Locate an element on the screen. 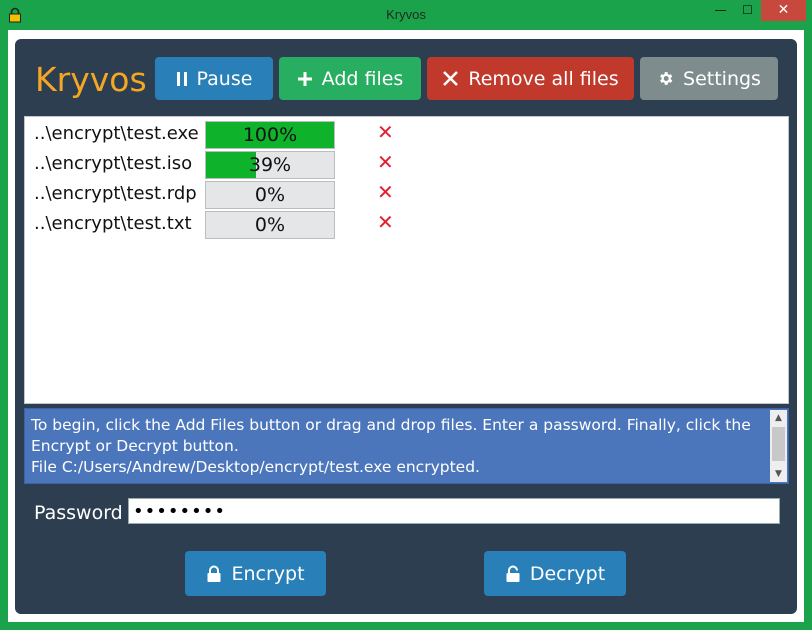 The image size is (812, 630). file-row: ..\encrypt\test.iso 39% ✕ is located at coordinates (404, 164).